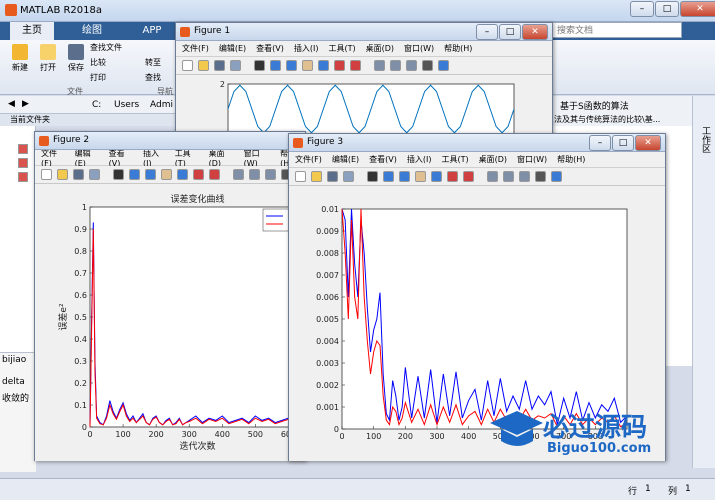 The image size is (715, 500). I want to click on find-files-button: 查找文件, so click(113, 47).